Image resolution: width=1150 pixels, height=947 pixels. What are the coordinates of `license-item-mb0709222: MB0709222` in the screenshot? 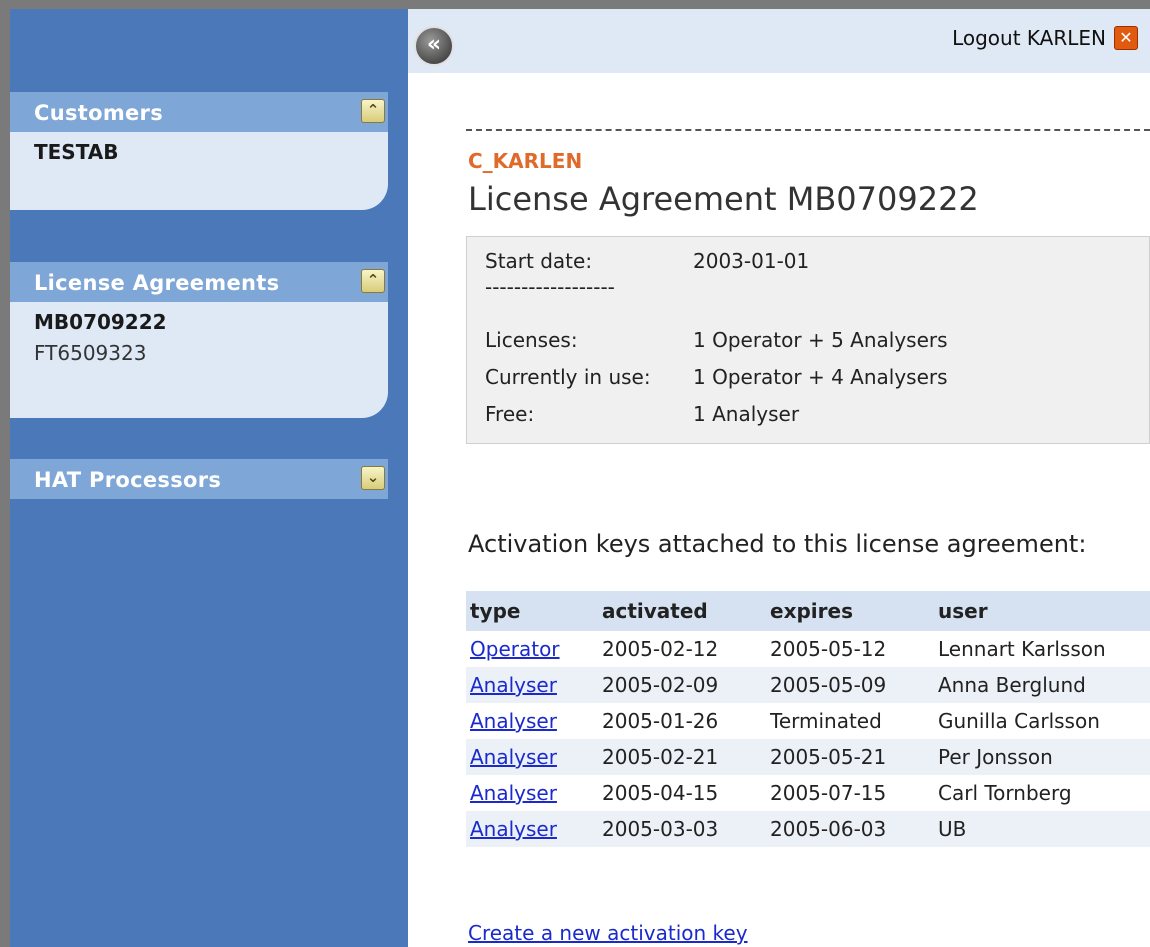 It's located at (211, 322).